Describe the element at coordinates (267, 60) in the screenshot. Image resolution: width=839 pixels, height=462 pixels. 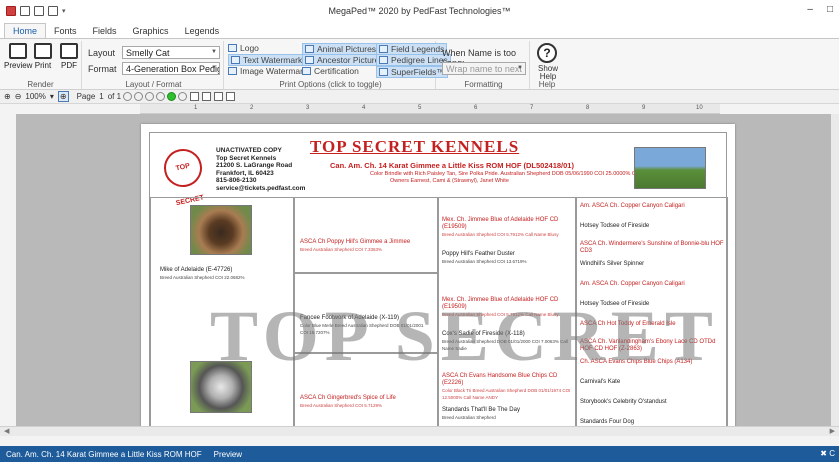
I see `text-watermark-toggle: Text Watermark` at that location.